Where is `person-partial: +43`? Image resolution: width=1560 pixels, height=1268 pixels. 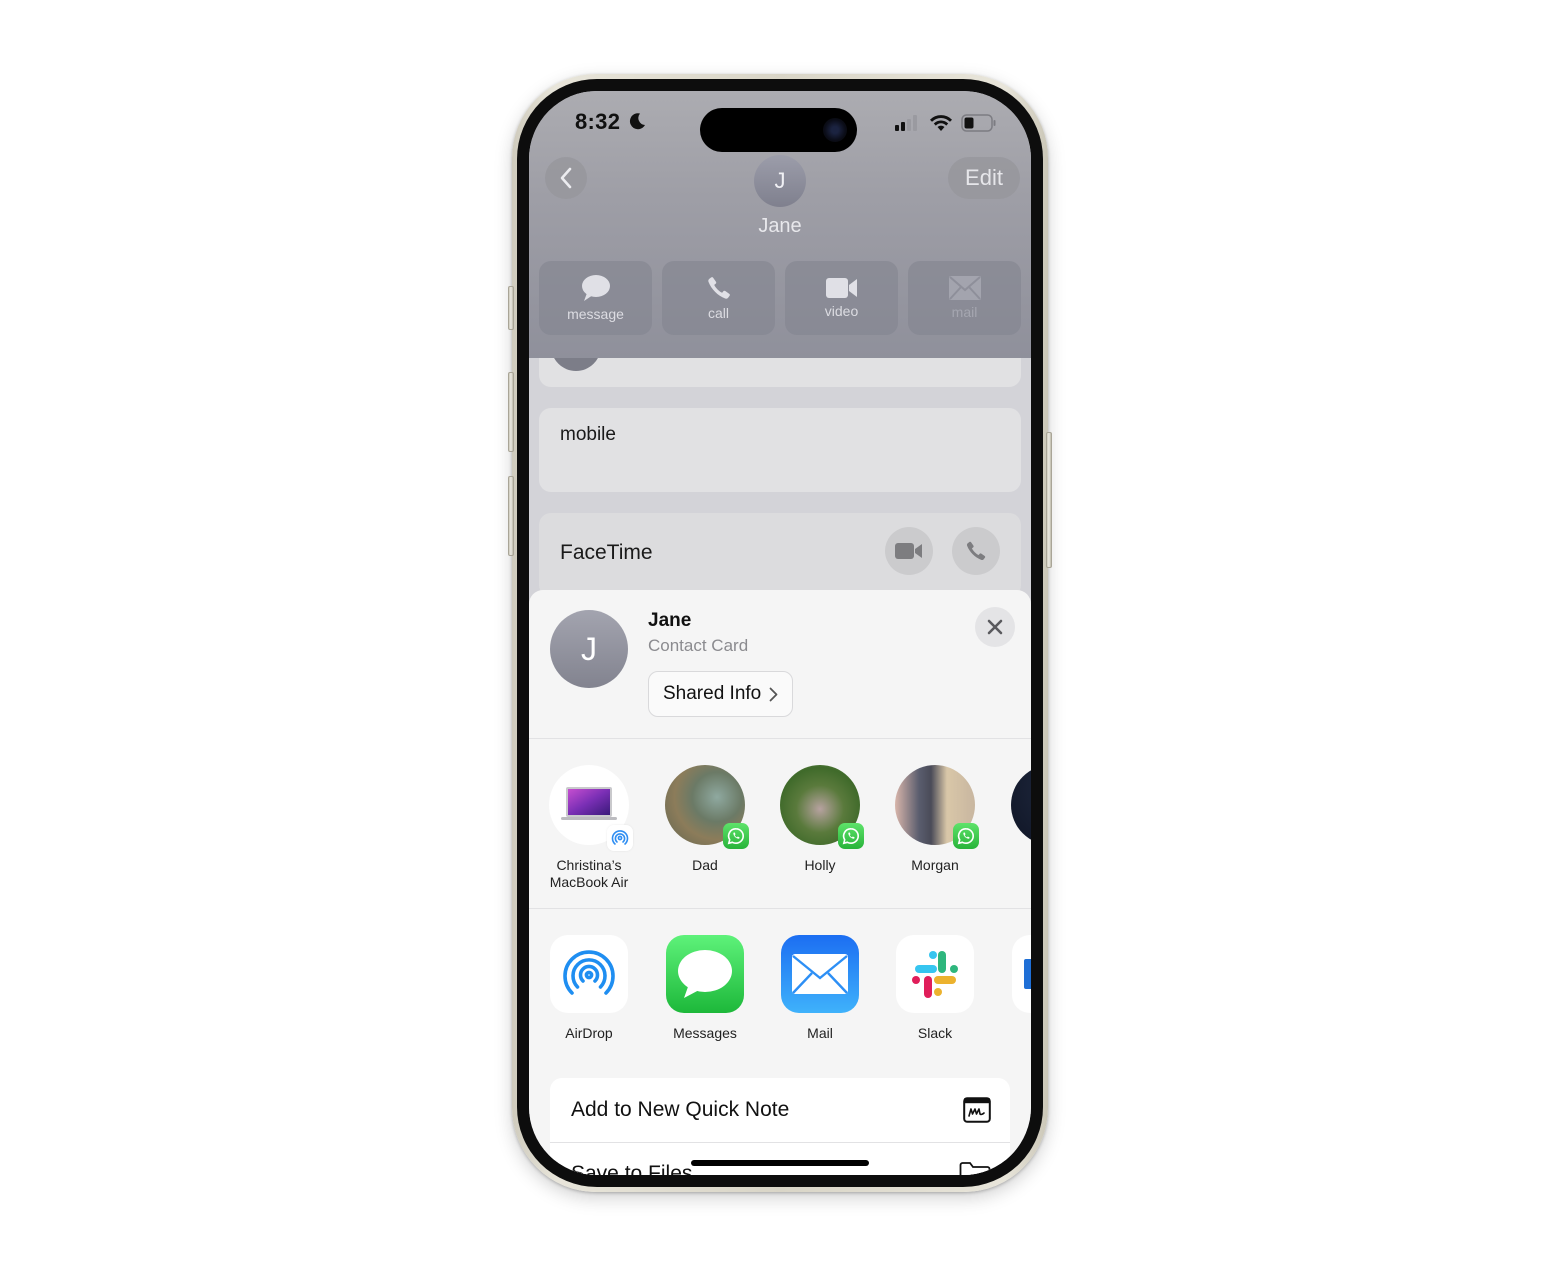 person-partial: +43 is located at coordinates (1013, 828).